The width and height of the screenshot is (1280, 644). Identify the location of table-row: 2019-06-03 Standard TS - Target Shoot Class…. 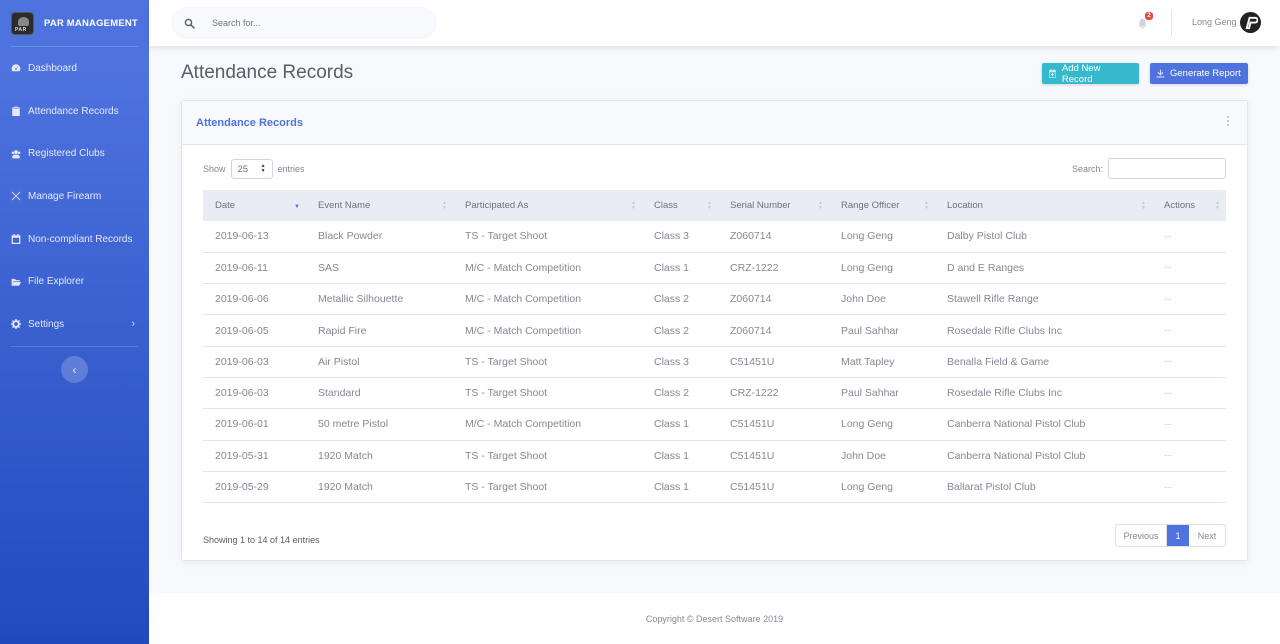
(714, 393).